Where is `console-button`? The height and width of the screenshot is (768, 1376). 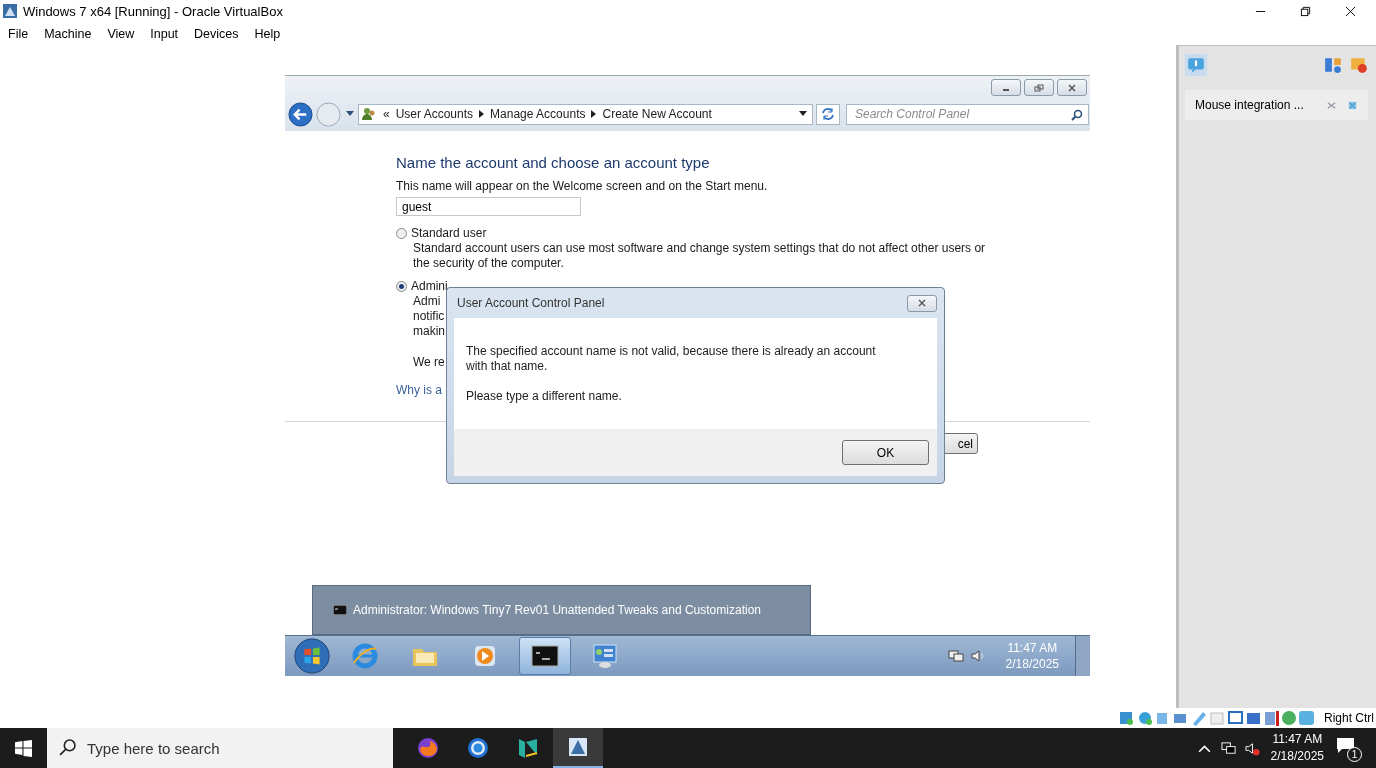
console-button is located at coordinates (545, 656).